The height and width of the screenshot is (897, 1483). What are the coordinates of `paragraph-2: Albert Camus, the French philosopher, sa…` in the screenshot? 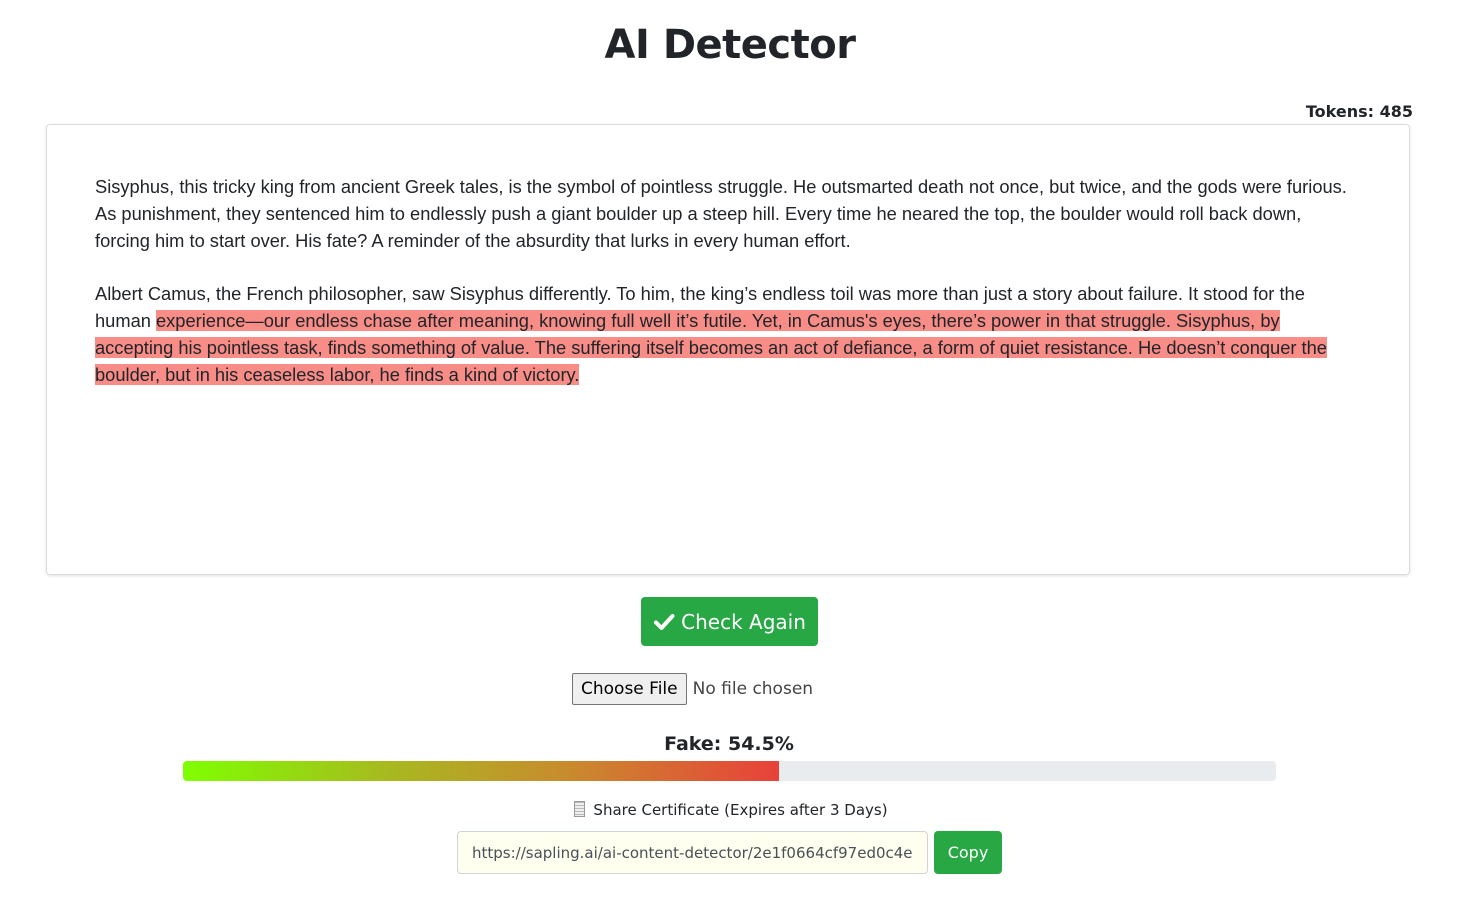 It's located at (728, 334).